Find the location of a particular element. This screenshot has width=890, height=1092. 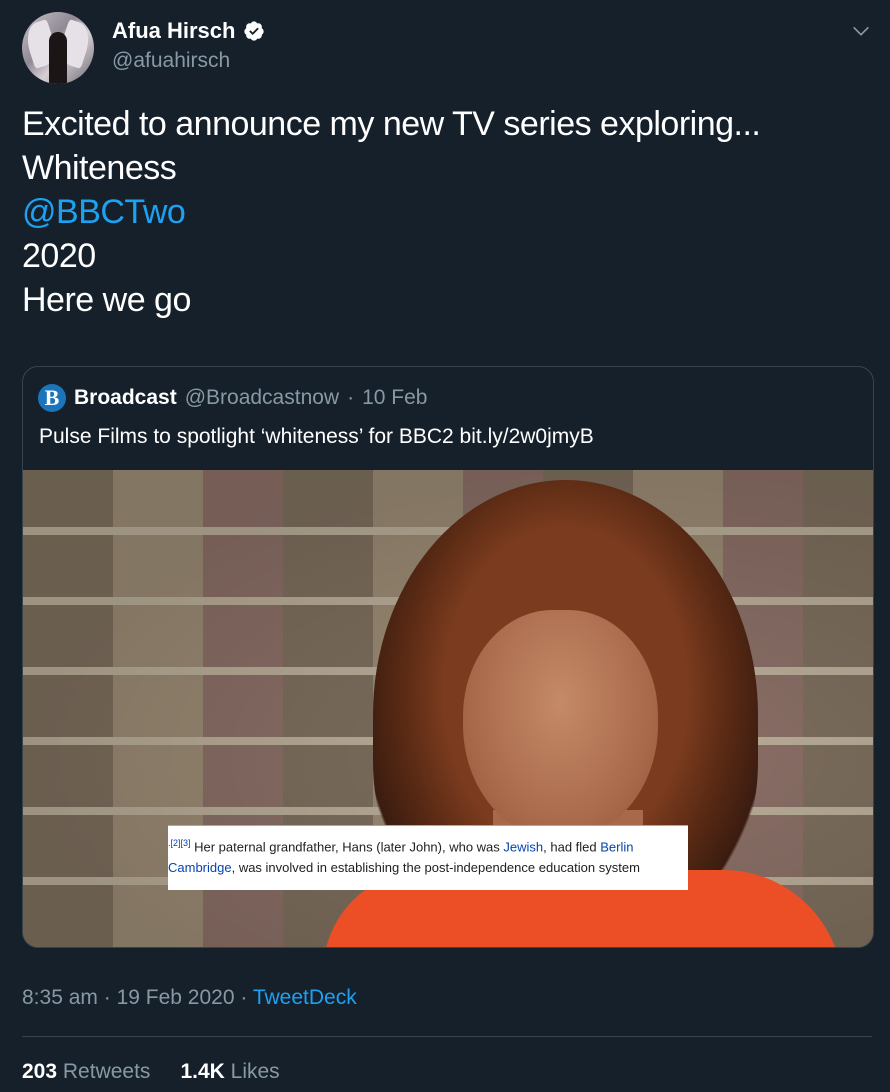

wiki-link-cambridge: Cambridge is located at coordinates (200, 867).